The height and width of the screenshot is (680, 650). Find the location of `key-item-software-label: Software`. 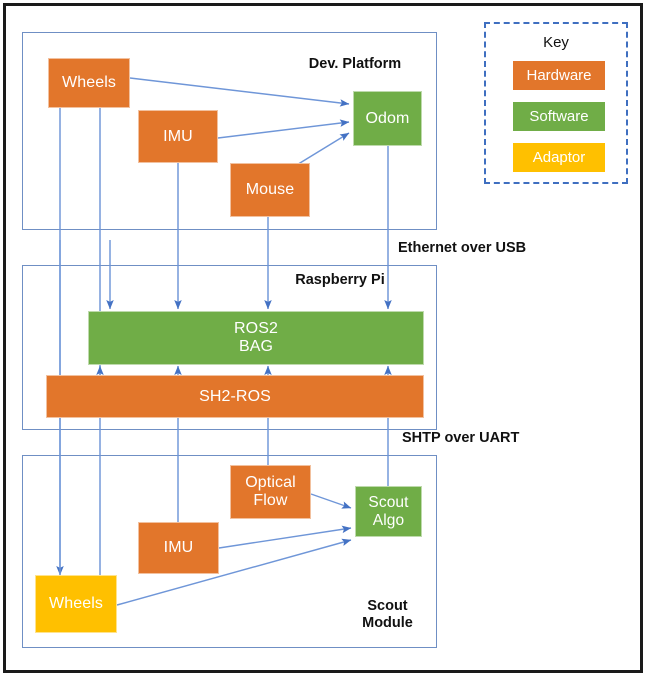

key-item-software-label: Software is located at coordinates (559, 116).